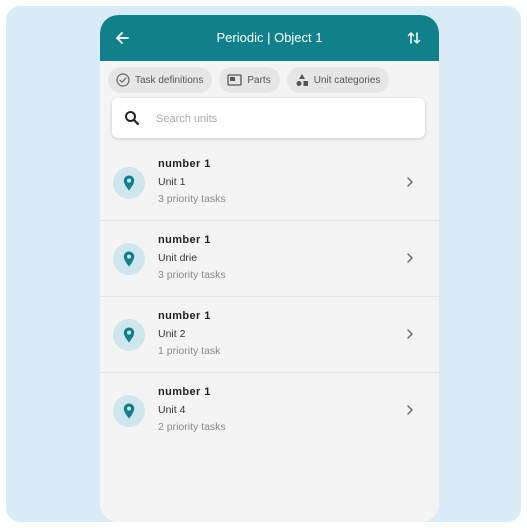  Describe the element at coordinates (172, 334) in the screenshot. I see `unit-name: Unit 2` at that location.